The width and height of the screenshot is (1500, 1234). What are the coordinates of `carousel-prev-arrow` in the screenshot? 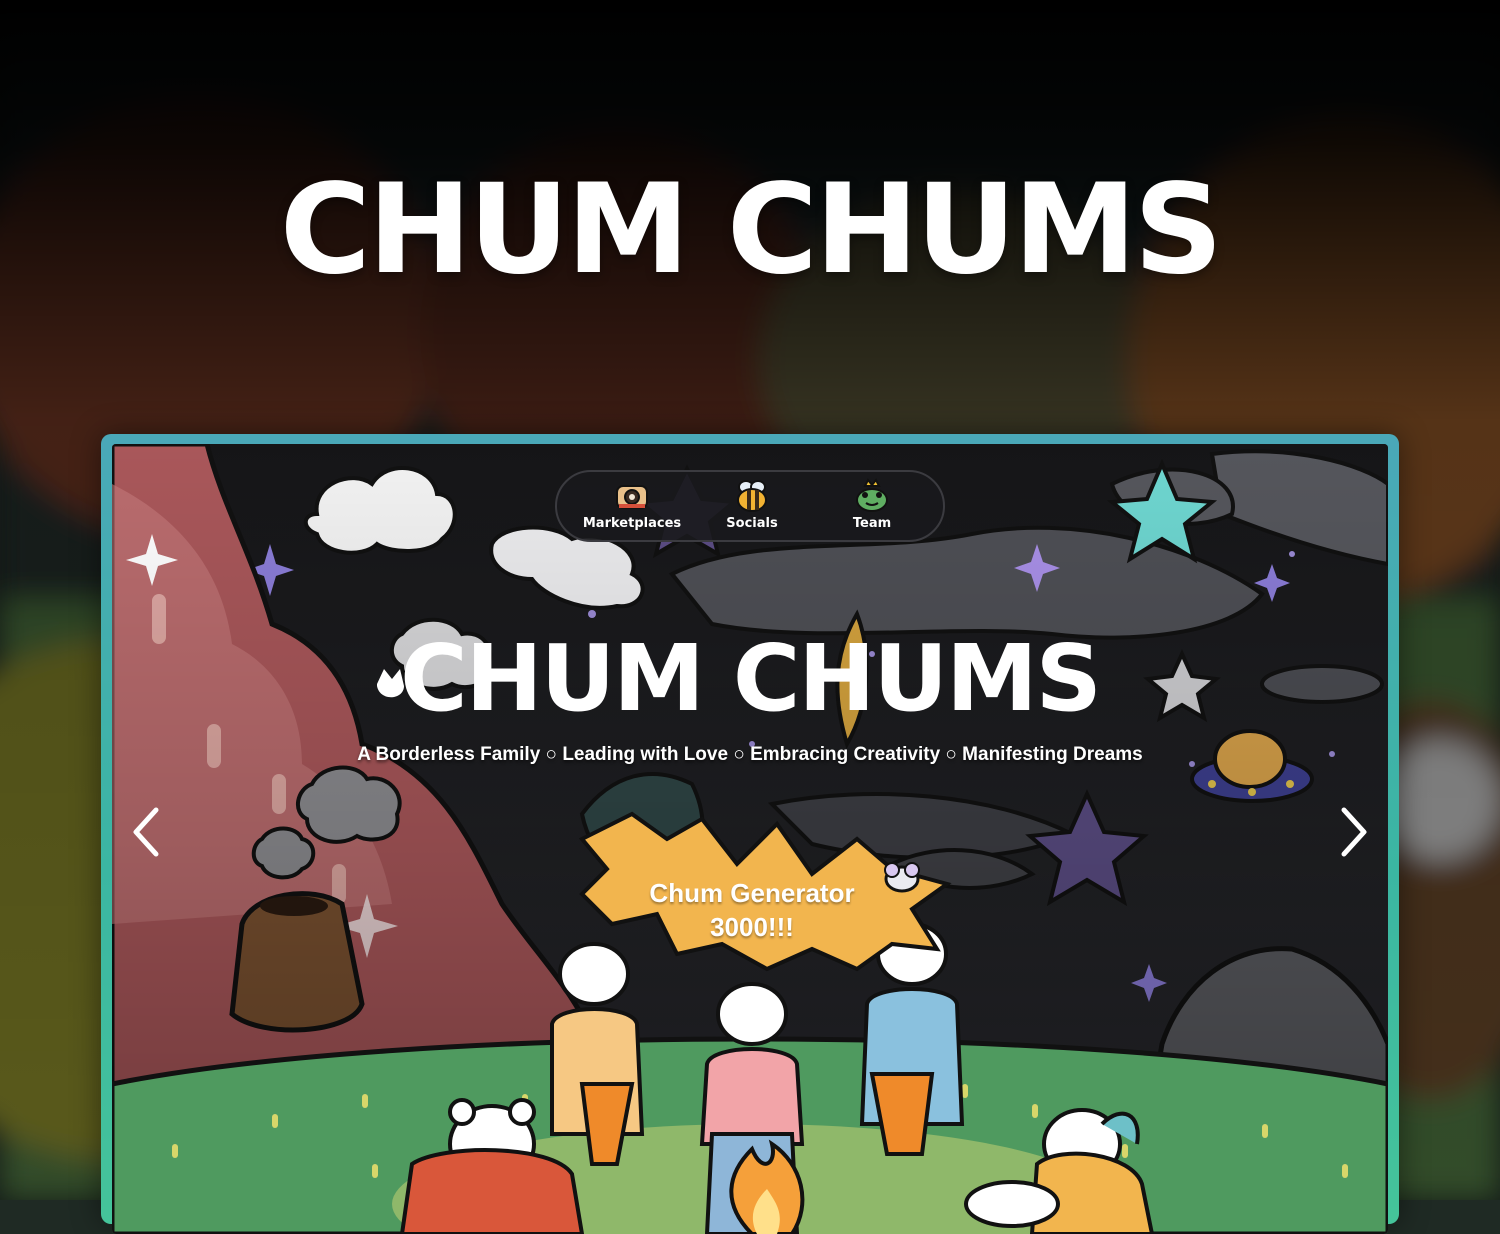 It's located at (146, 832).